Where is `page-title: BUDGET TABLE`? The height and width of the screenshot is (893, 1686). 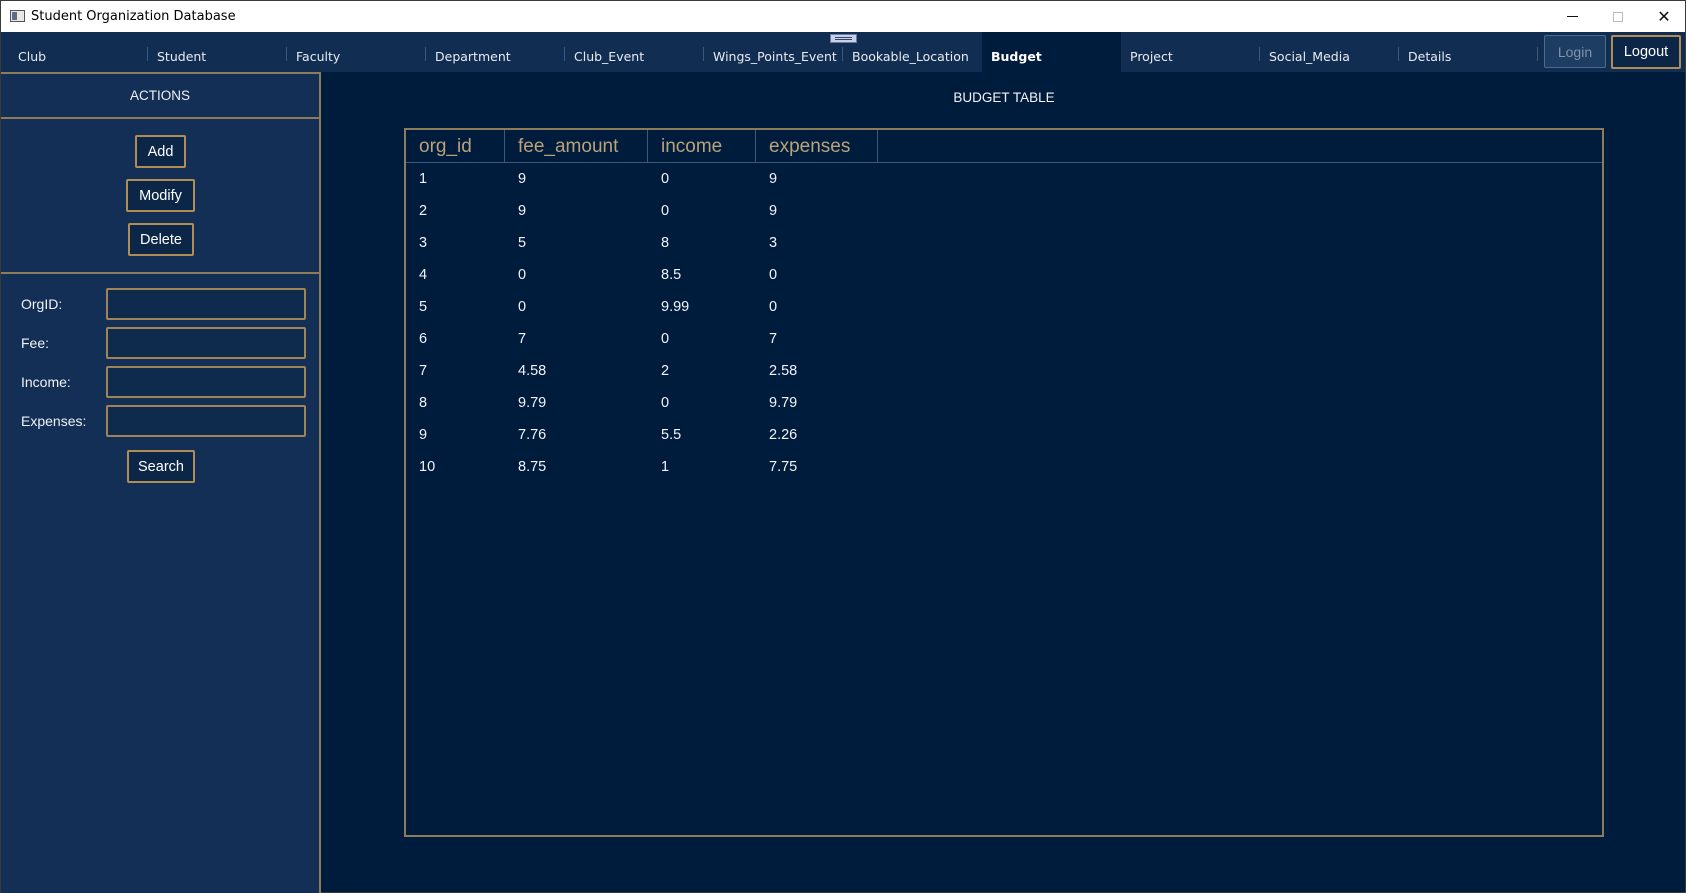 page-title: BUDGET TABLE is located at coordinates (1004, 97).